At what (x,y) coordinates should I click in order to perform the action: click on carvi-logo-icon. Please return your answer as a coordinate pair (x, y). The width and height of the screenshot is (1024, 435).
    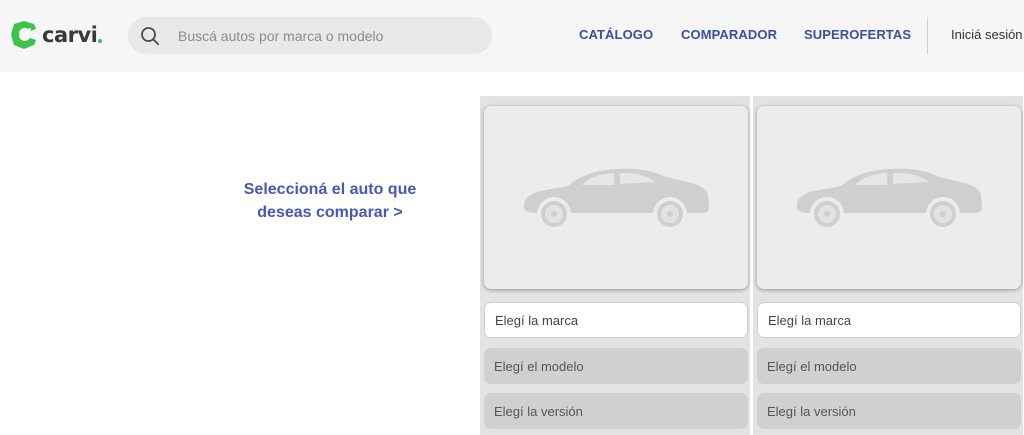
    Looking at the image, I should click on (23, 35).